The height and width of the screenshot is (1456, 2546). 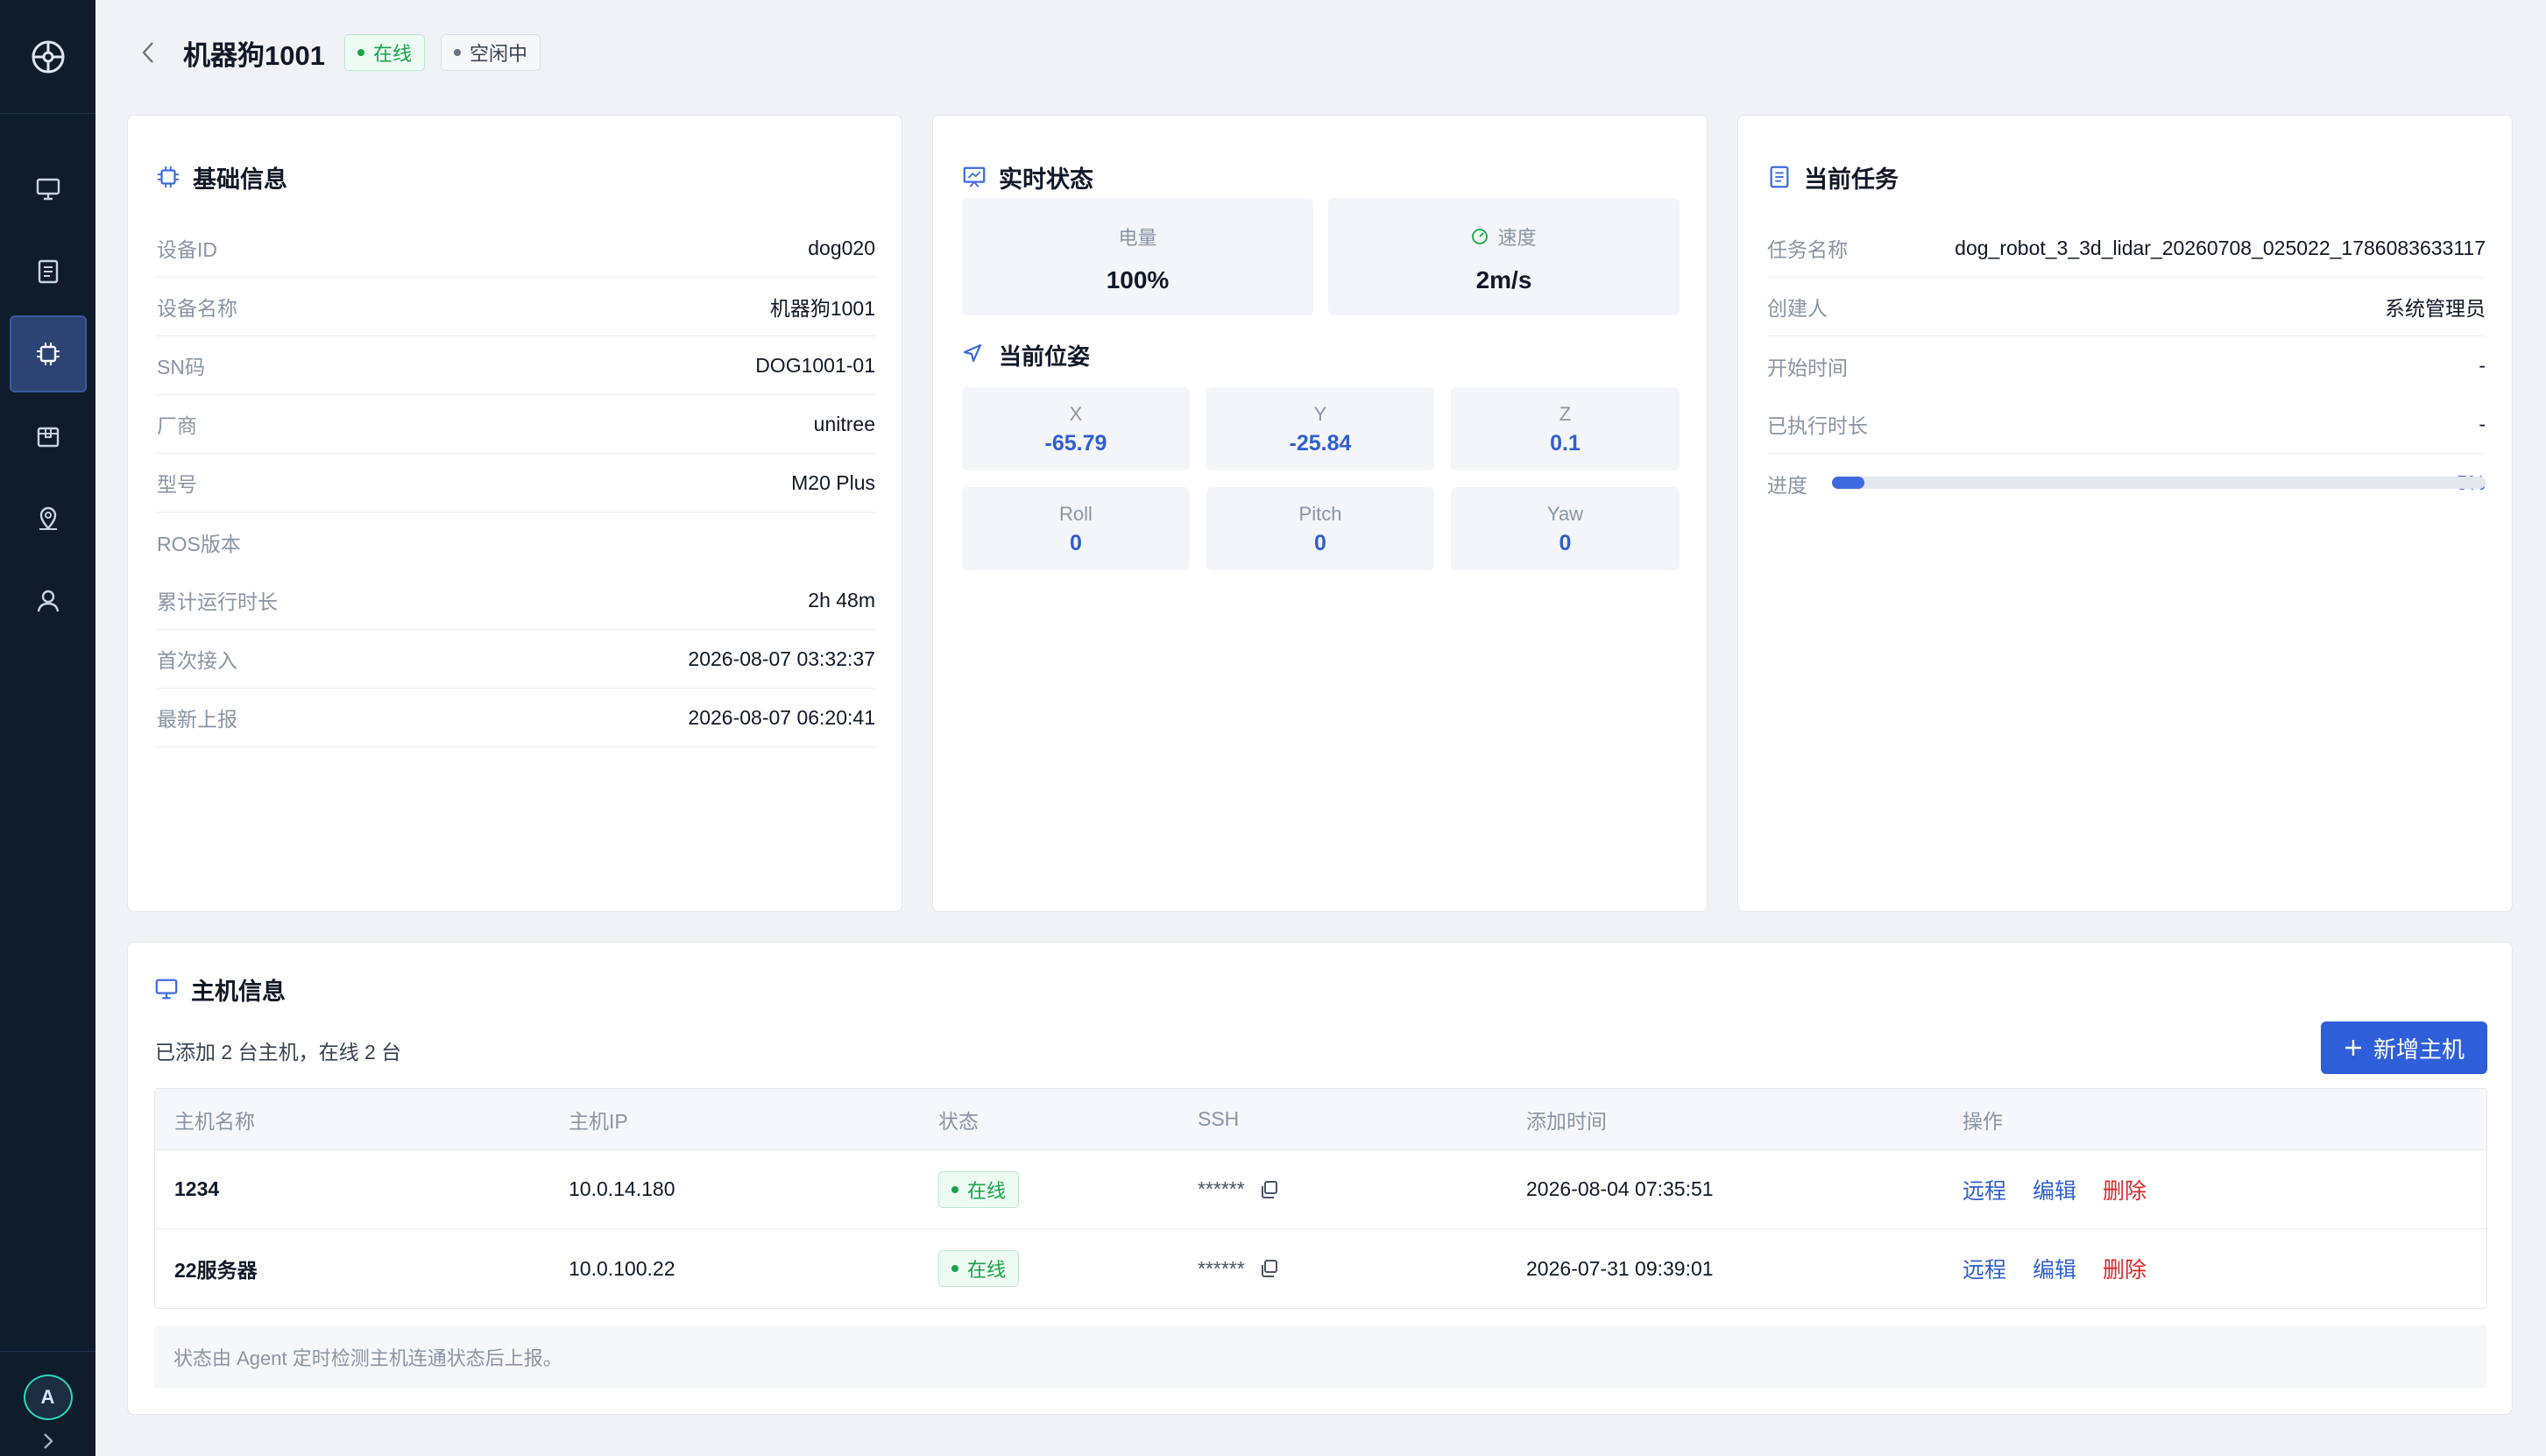 What do you see at coordinates (199, 543) in the screenshot?
I see `info-label: ROS版本` at bounding box center [199, 543].